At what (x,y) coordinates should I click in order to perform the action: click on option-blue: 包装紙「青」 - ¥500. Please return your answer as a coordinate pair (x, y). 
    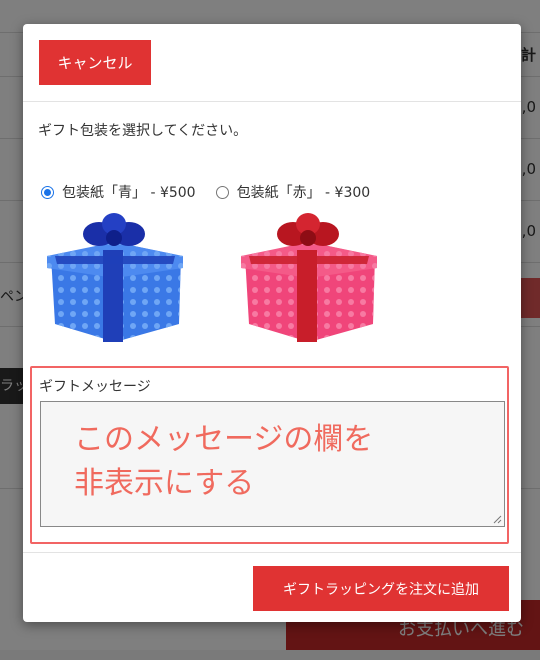
    Looking at the image, I should click on (118, 192).